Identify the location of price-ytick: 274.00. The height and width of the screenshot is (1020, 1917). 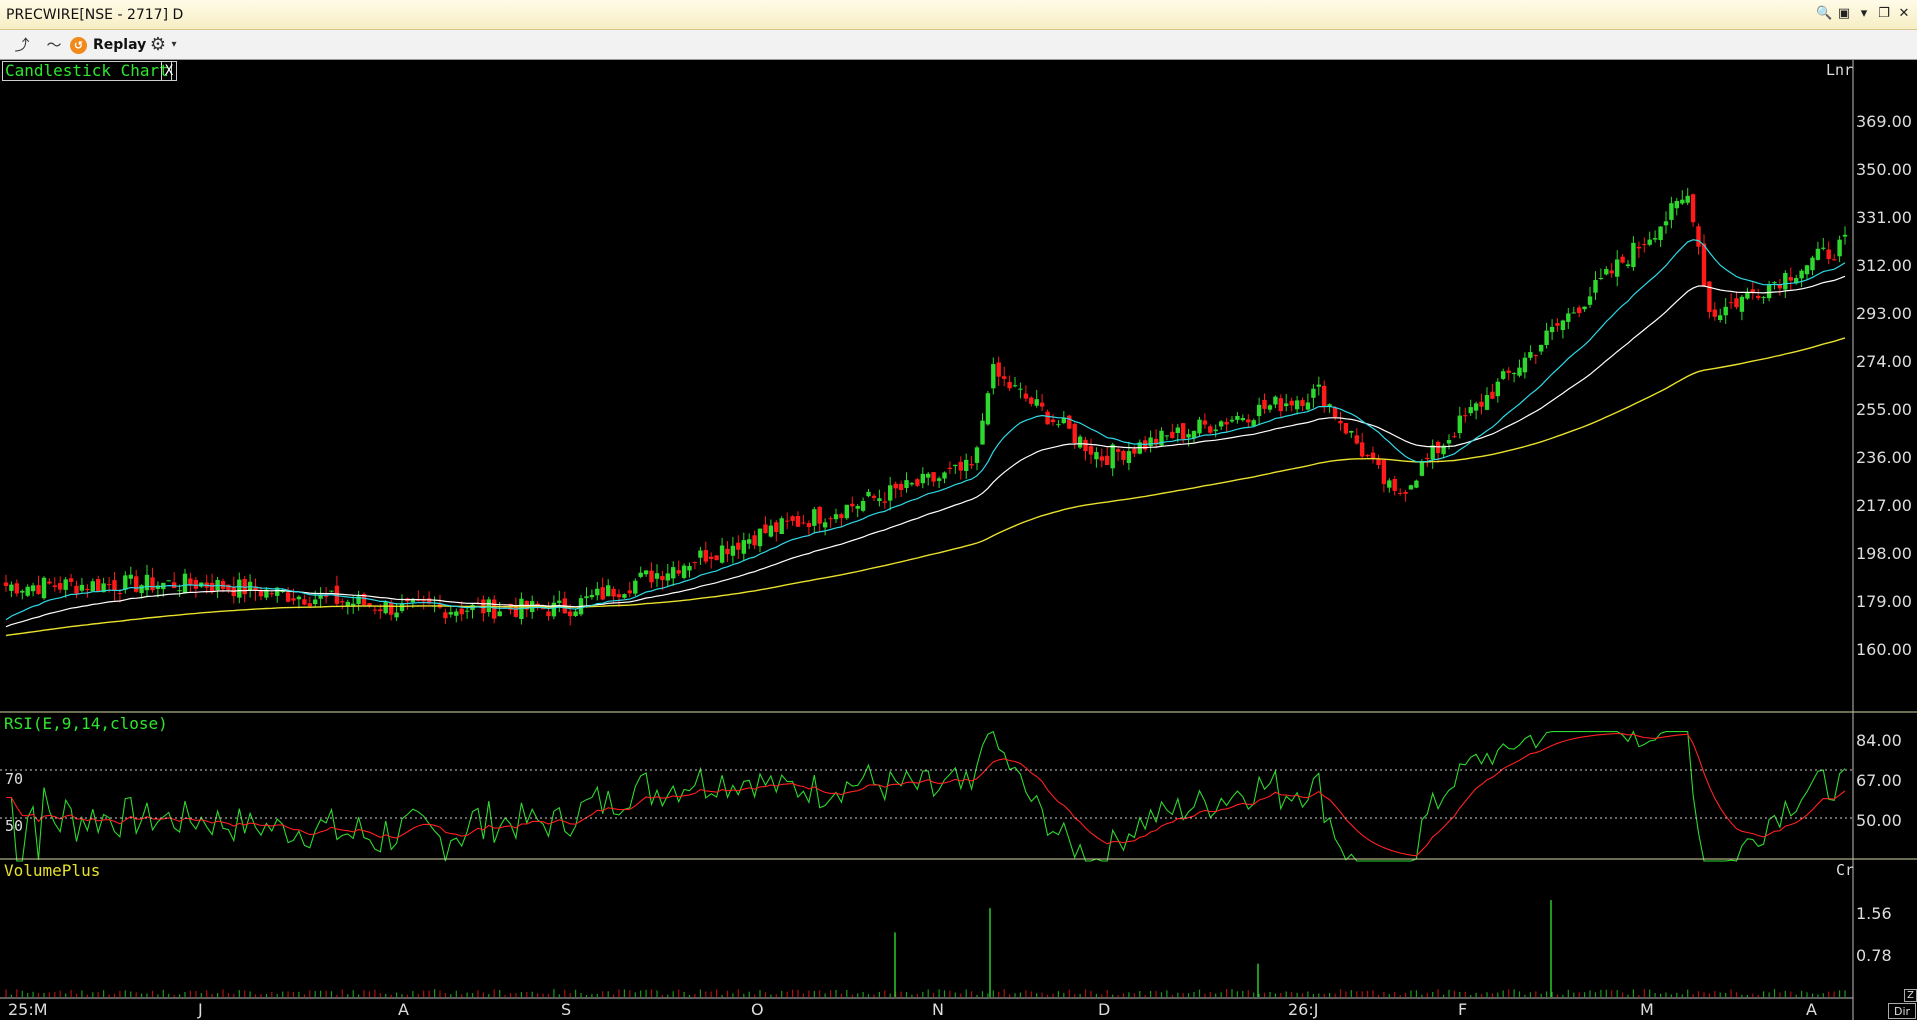
(1884, 361).